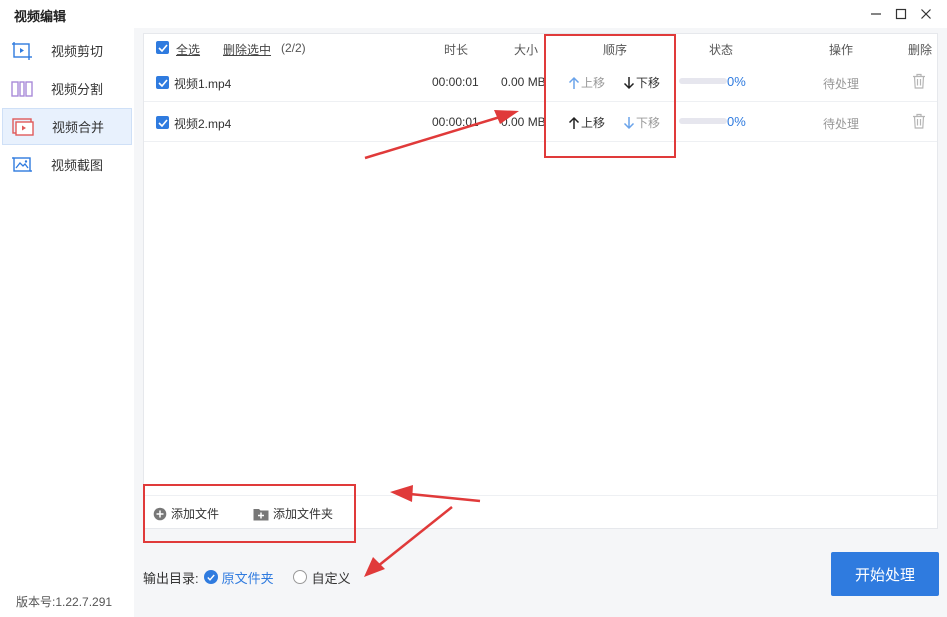  What do you see at coordinates (540, 511) in the screenshot?
I see `add-toolbar: 添加文件 添加文件夹` at bounding box center [540, 511].